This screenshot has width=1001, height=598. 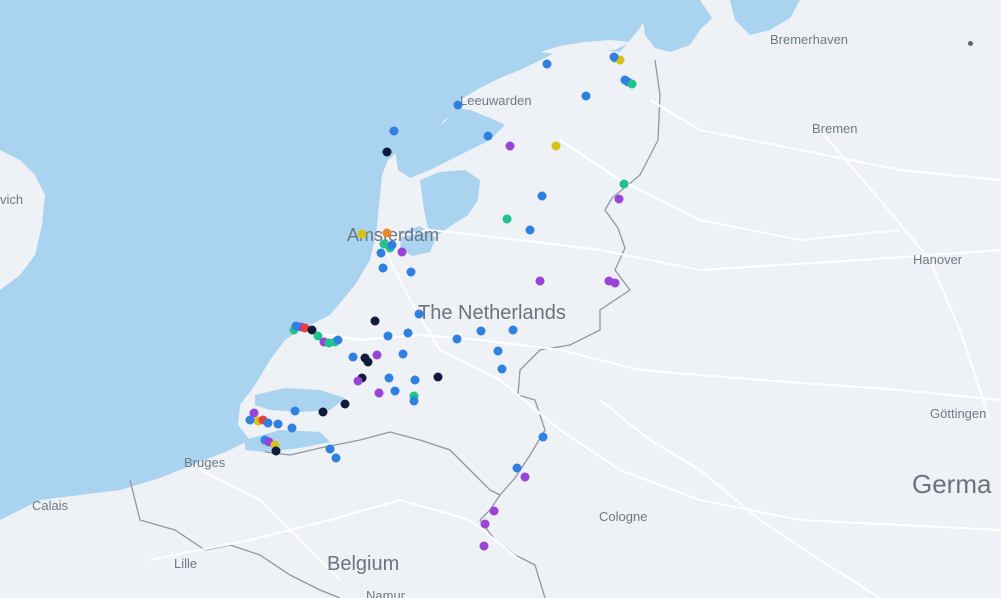 What do you see at coordinates (186, 563) in the screenshot?
I see `label-lille: Lille` at bounding box center [186, 563].